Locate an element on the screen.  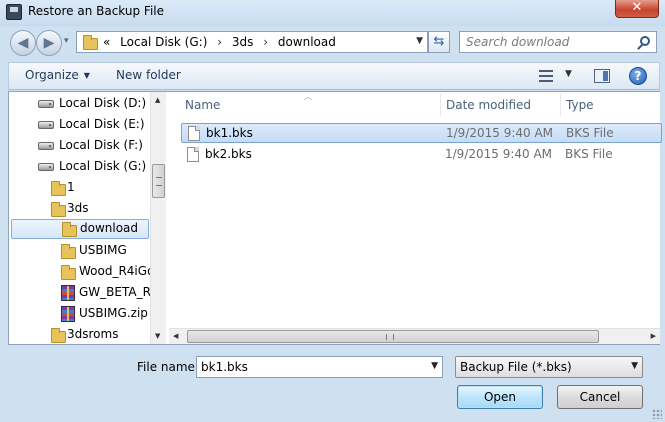
tree-item-local-disk-g: Local Disk (G:) is located at coordinates (79, 167).